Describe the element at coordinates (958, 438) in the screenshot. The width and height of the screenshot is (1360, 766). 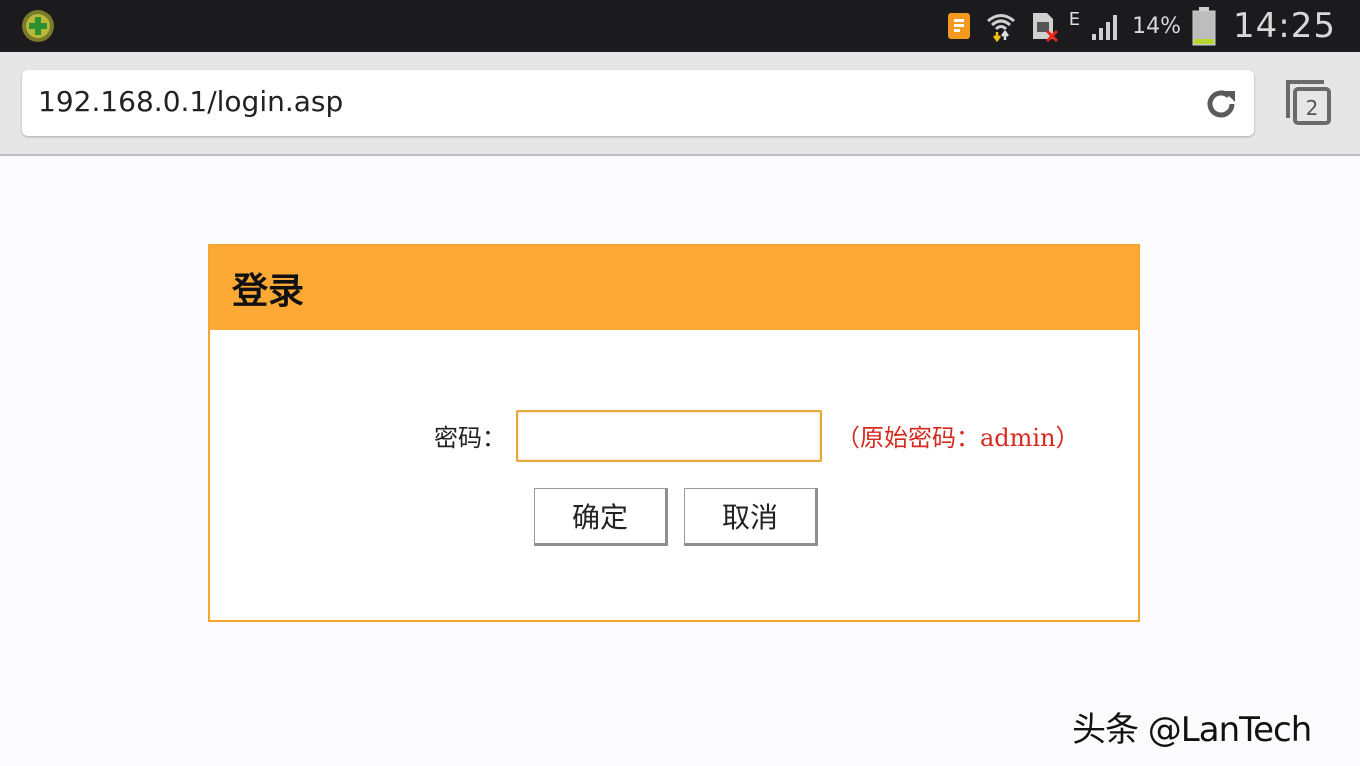
I see `password-hint: （原始密码：admin）` at that location.